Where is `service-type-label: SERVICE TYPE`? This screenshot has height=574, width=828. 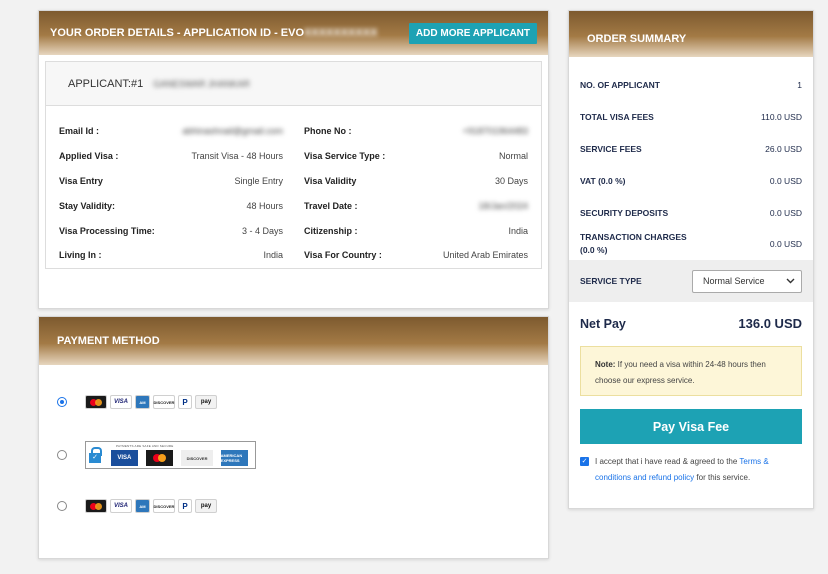 service-type-label: SERVICE TYPE is located at coordinates (611, 281).